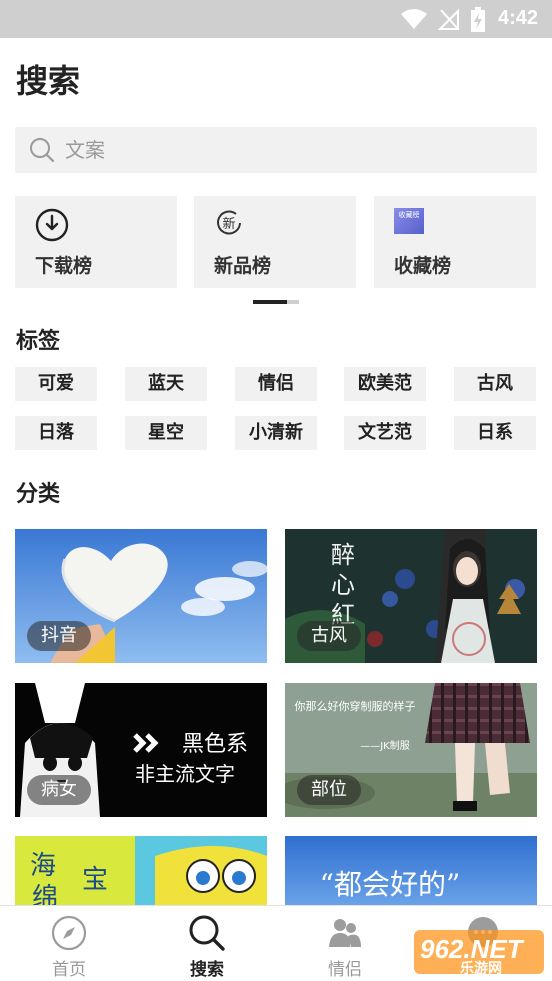  Describe the element at coordinates (43, 866) in the screenshot. I see `art-text: 海` at that location.